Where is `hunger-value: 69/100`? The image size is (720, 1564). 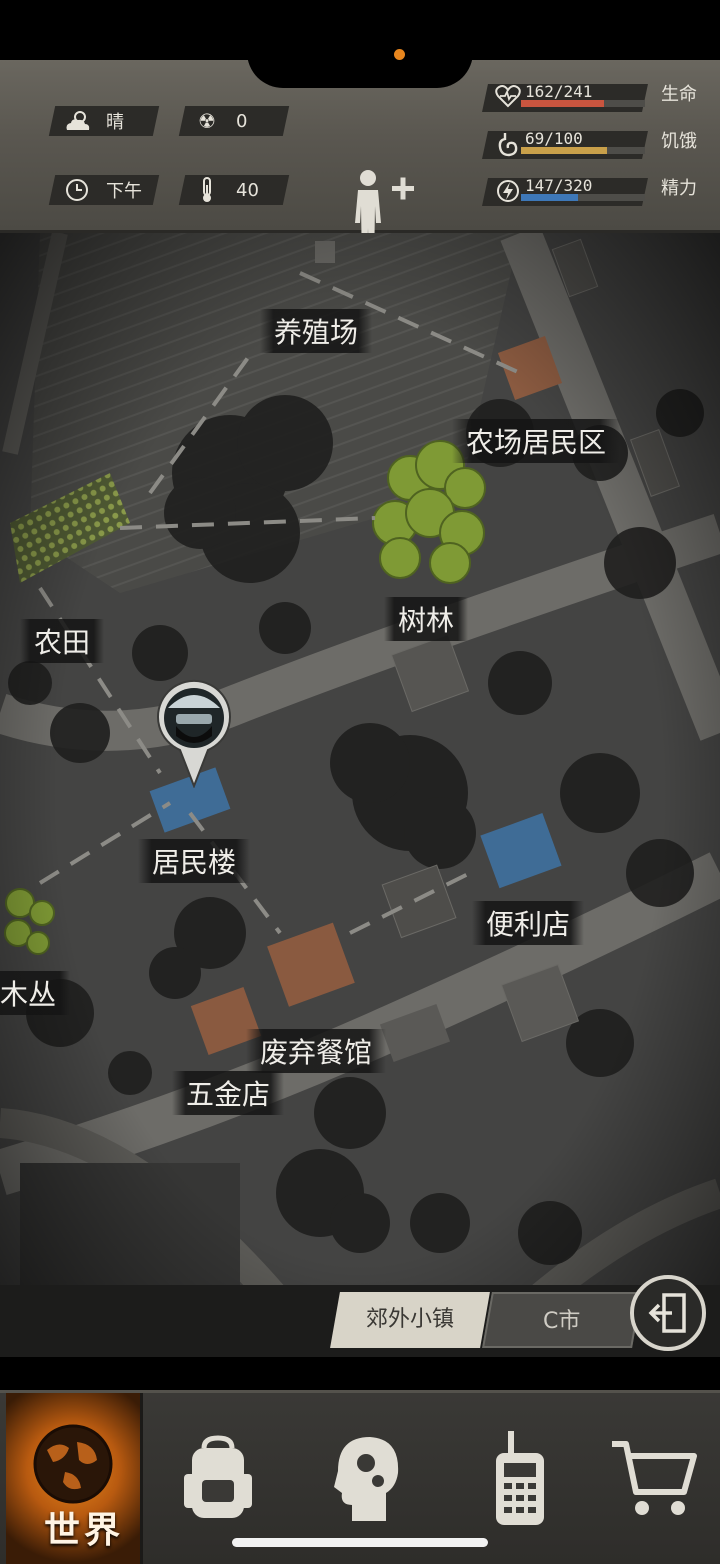
hunger-value: 69/100 is located at coordinates (554, 138).